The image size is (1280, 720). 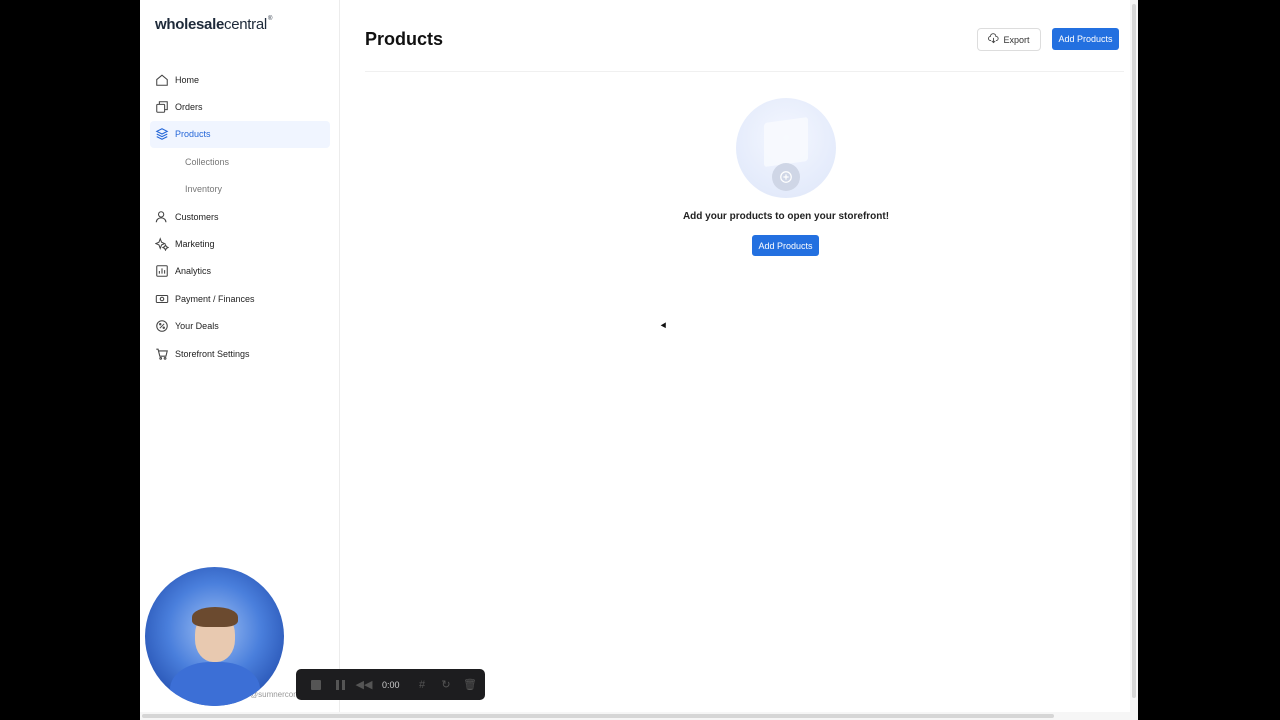 I want to click on money-icon, so click(x=162, y=299).